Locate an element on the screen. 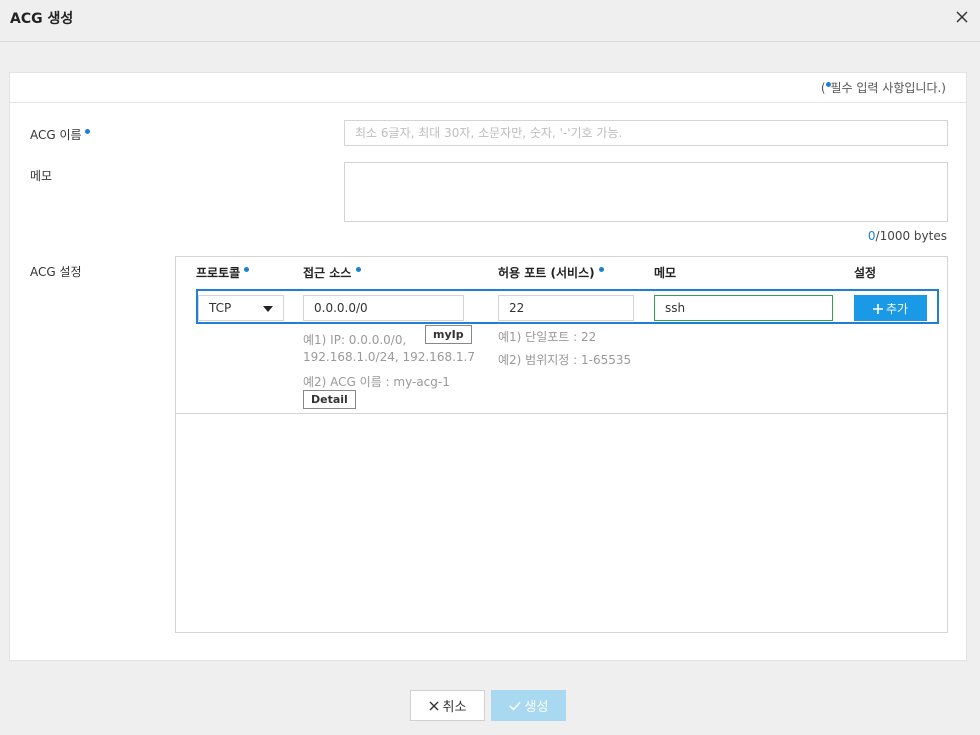 This screenshot has width=980, height=735. header-port: 허용 포트 (서비스) is located at coordinates (551, 272).